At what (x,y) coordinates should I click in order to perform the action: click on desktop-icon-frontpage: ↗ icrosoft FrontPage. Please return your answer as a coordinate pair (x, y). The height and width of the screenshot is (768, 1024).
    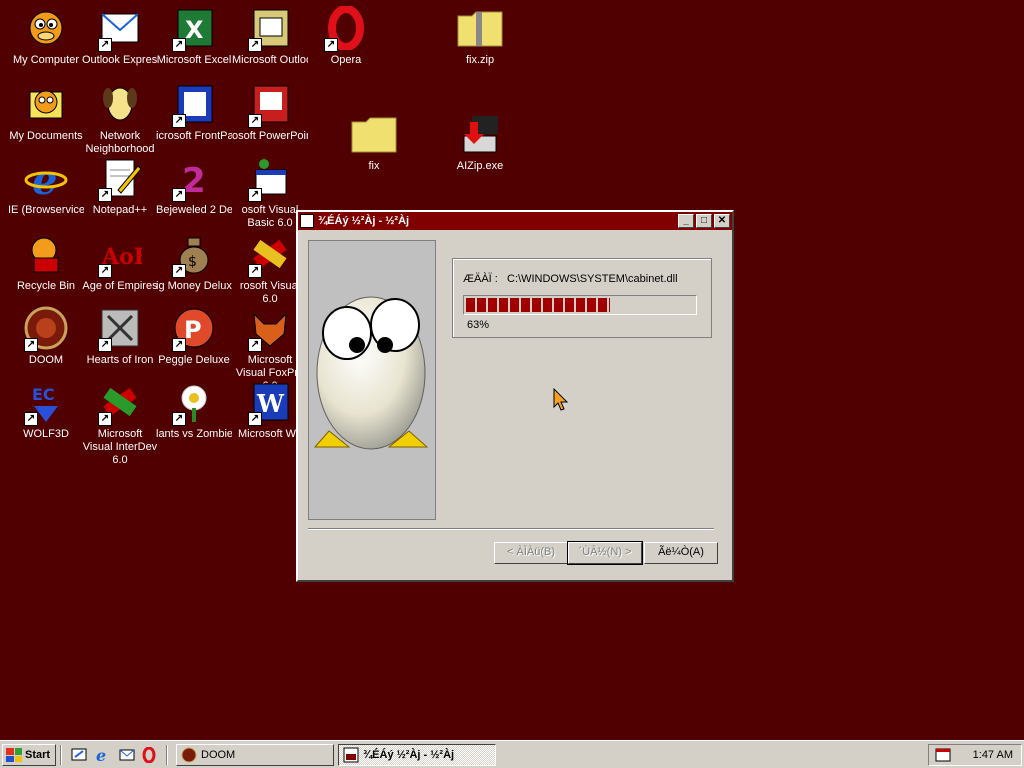
    Looking at the image, I should click on (194, 111).